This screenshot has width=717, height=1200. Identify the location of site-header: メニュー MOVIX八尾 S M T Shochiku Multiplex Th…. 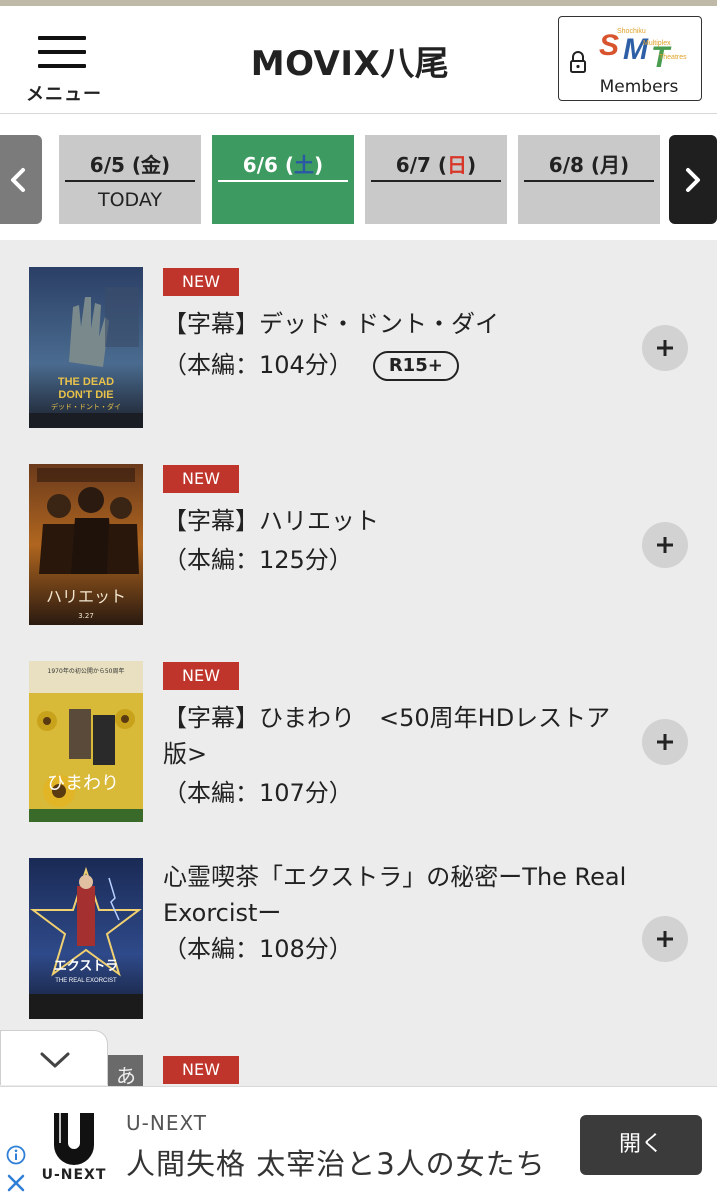
(358, 60).